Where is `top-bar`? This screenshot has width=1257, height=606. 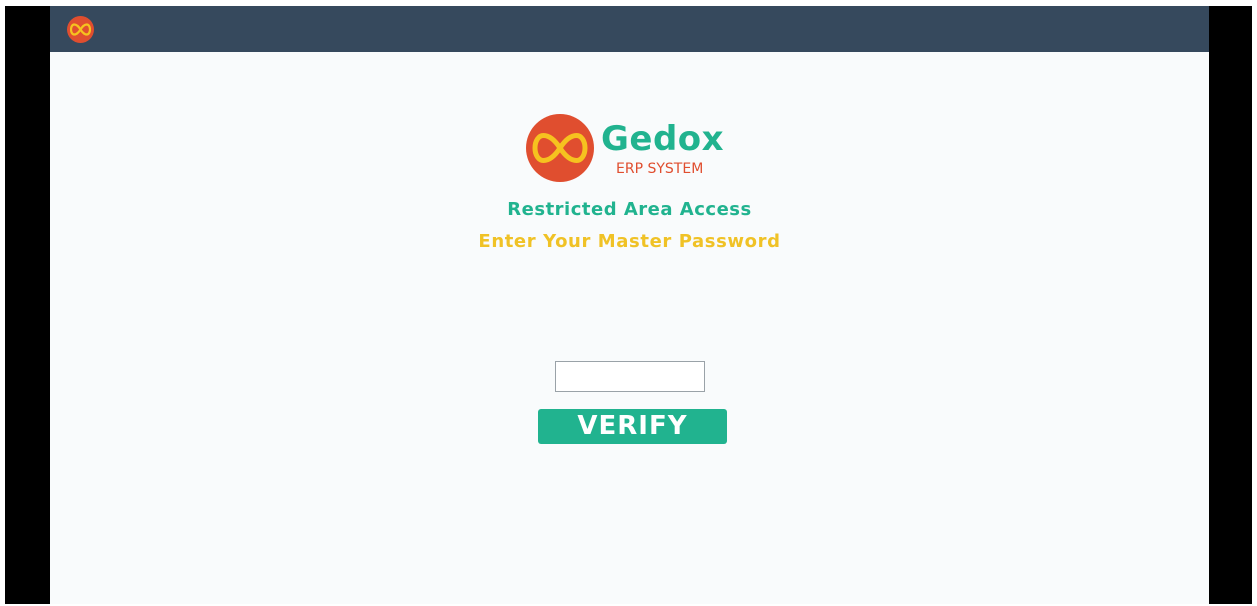 top-bar is located at coordinates (629, 29).